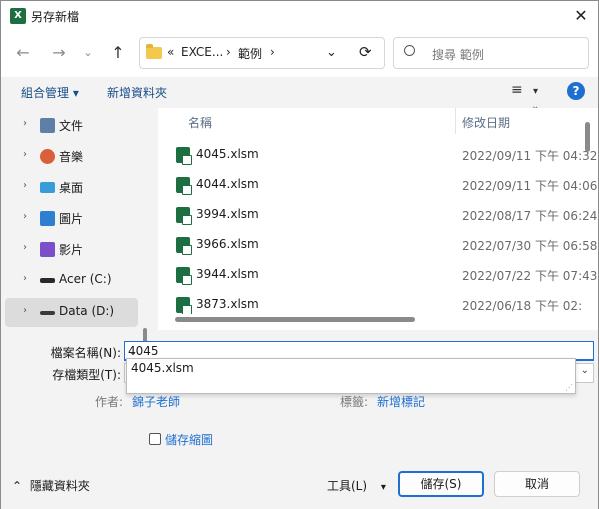 This screenshot has width=599, height=509. I want to click on file-date: 2022/08/17 下午 06:24, so click(530, 216).